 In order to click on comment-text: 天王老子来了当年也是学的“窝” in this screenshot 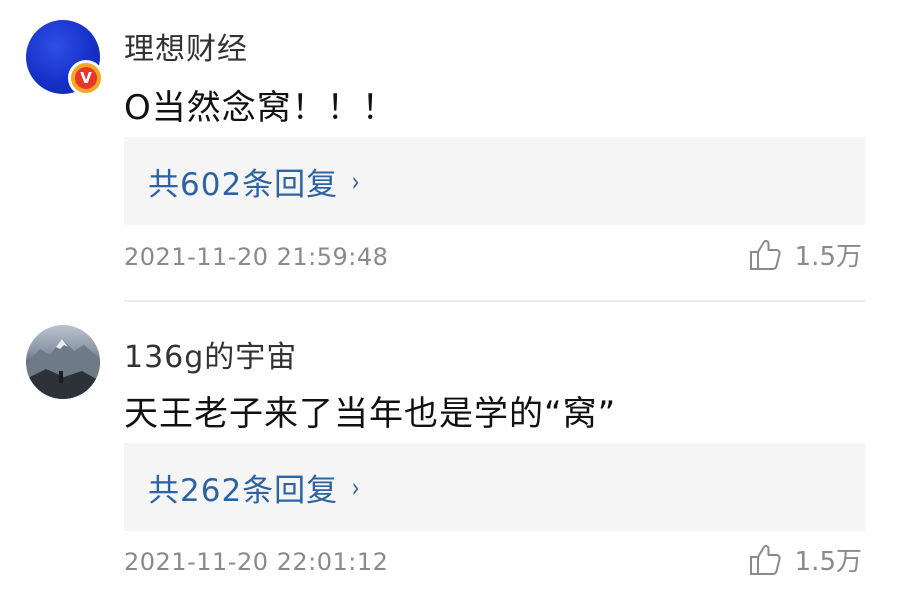, I will do `click(370, 414)`.